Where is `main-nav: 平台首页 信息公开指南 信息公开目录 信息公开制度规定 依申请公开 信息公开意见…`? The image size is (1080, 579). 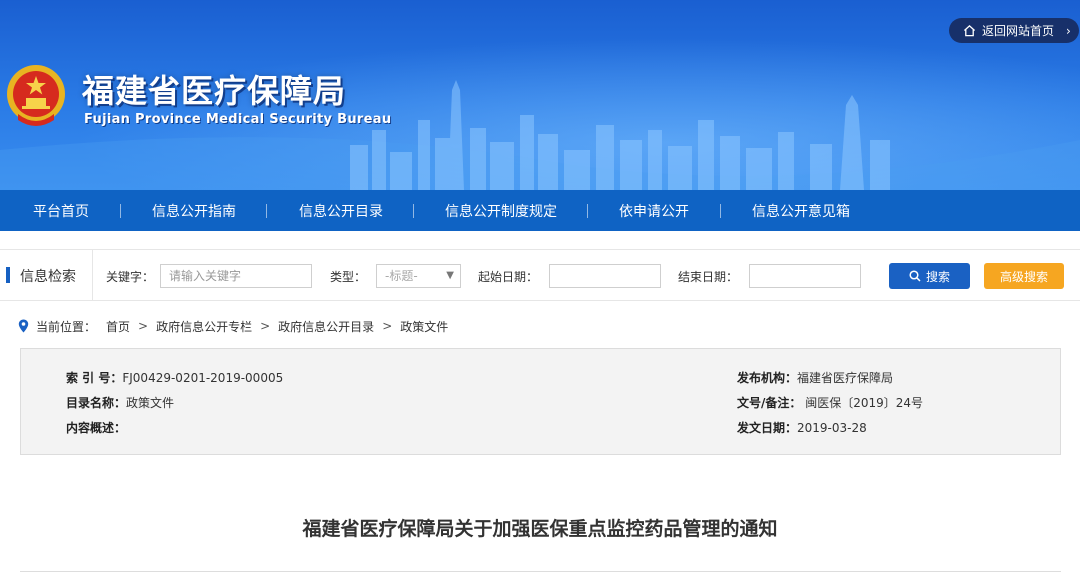
main-nav: 平台首页 信息公开指南 信息公开目录 信息公开制度规定 依申请公开 信息公开意见… is located at coordinates (540, 210).